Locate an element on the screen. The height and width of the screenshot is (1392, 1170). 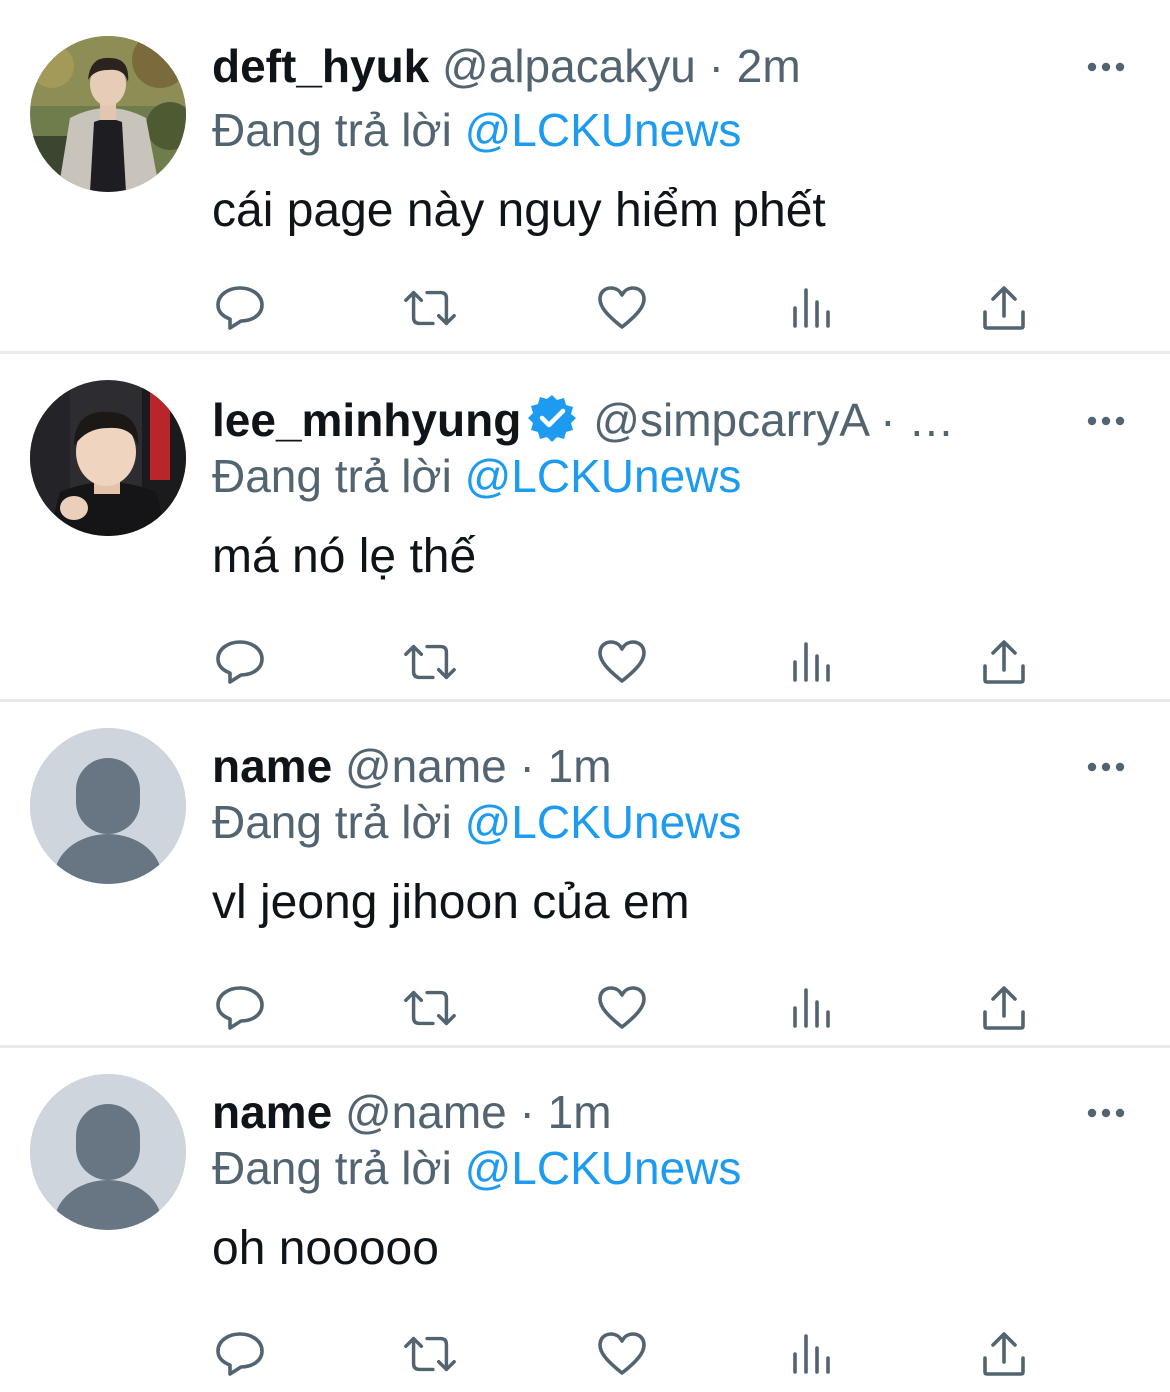
user-handle: @simpcarryA is located at coordinates (730, 420).